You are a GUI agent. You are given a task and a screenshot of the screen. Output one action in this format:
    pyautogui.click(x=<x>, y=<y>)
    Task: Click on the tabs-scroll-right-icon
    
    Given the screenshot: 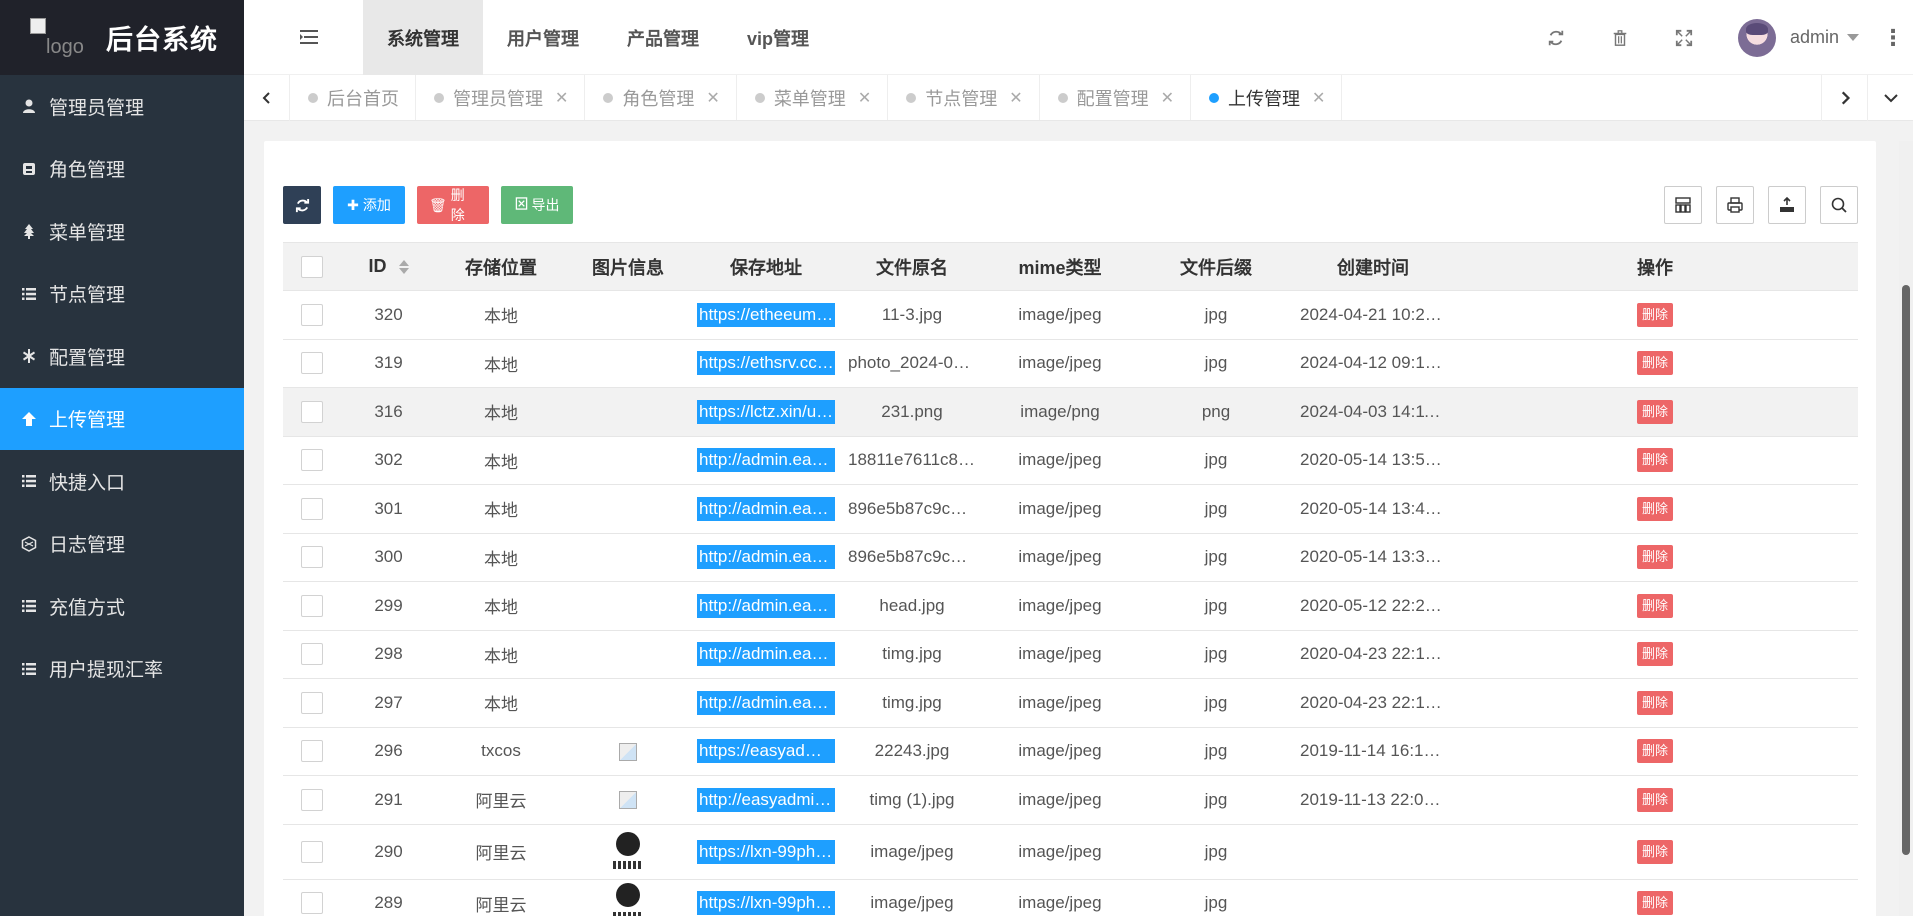 What is the action you would take?
    pyautogui.click(x=1844, y=98)
    